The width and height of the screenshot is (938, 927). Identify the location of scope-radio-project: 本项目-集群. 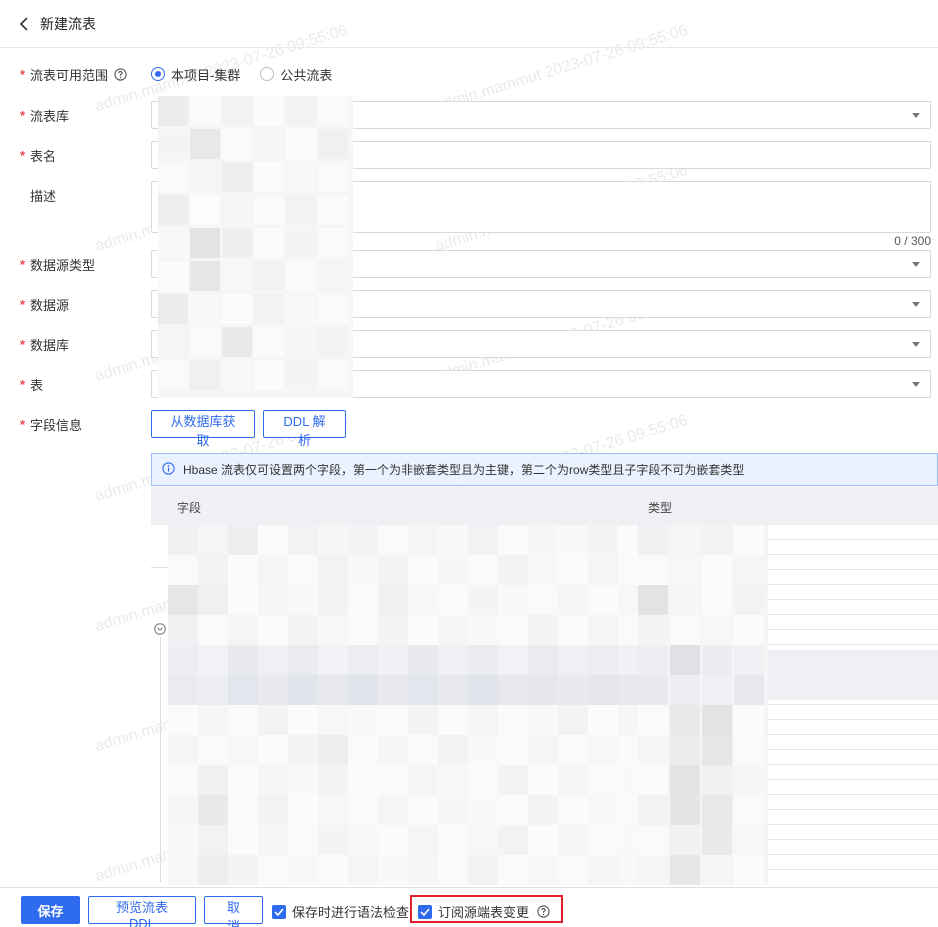
(195, 74).